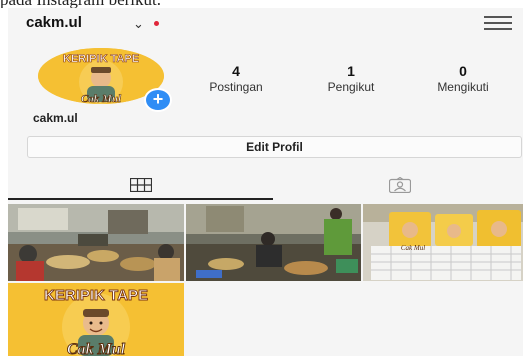 This screenshot has height=356, width=523. I want to click on packaged-products-photo: Cak Mul, so click(443, 242).